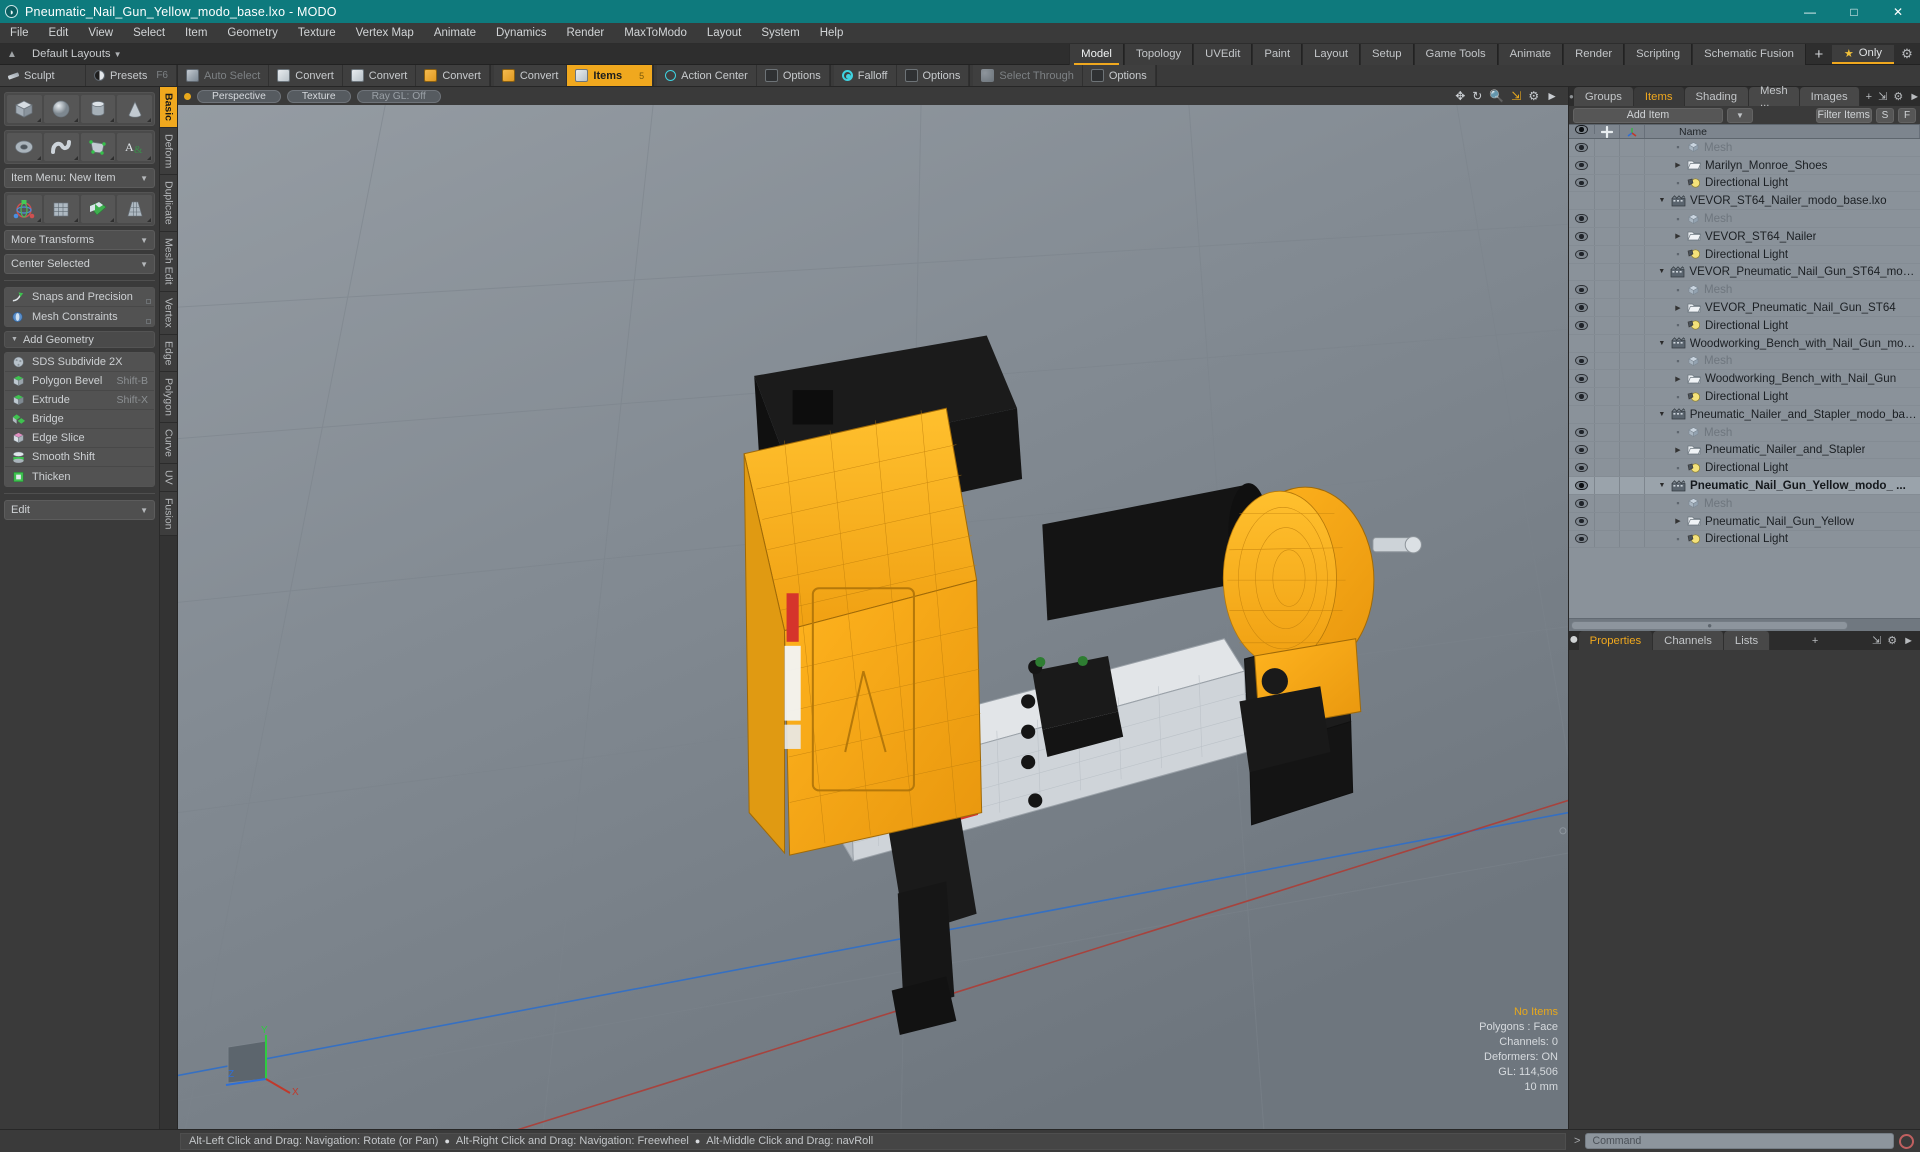 This screenshot has width=1920, height=1152. Describe the element at coordinates (832, 33) in the screenshot. I see `menu-item-help: Help` at that location.